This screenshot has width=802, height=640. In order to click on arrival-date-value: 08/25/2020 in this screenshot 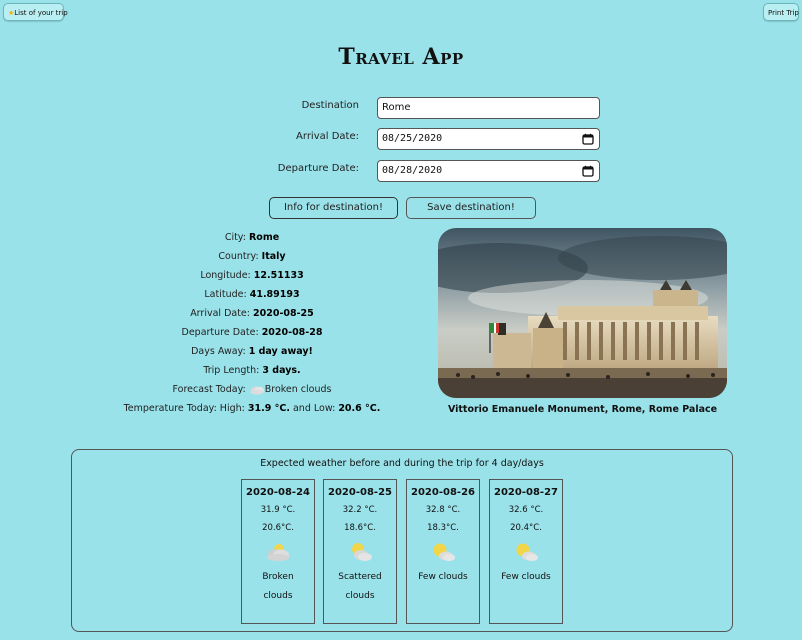, I will do `click(412, 138)`.